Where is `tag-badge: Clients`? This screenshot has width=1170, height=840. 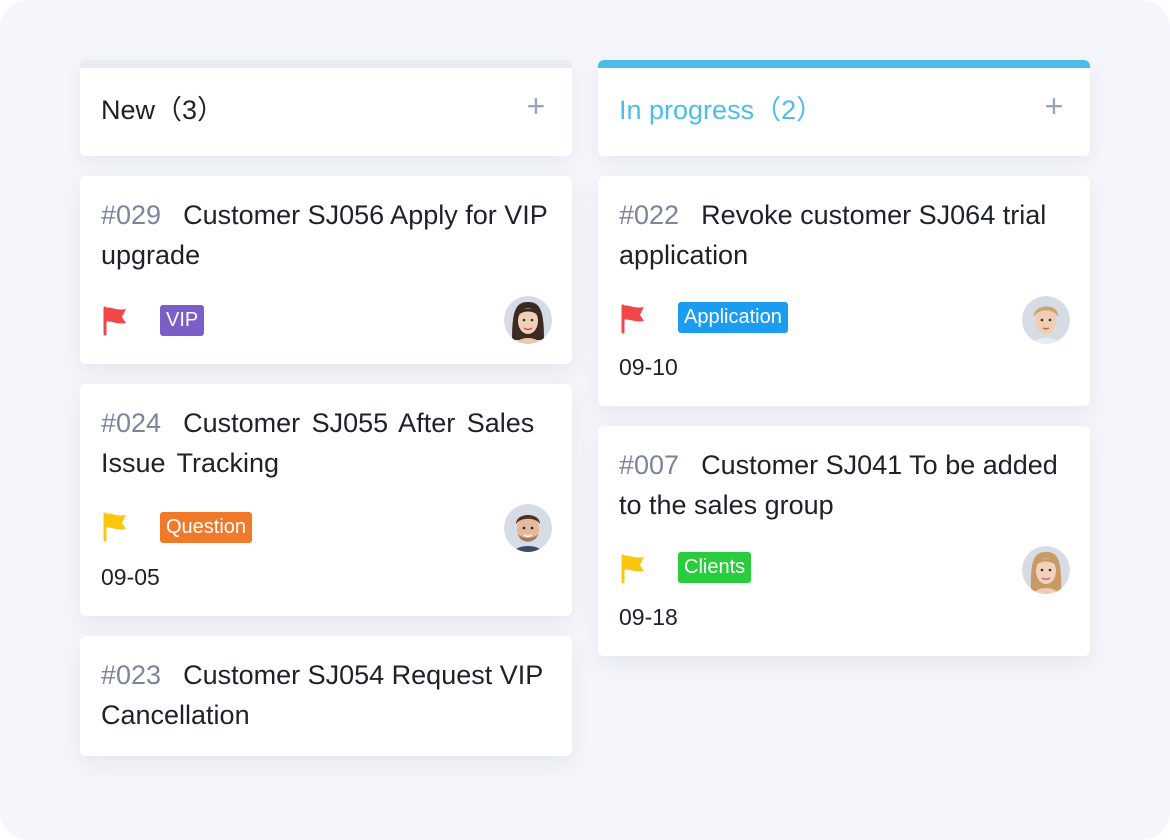
tag-badge: Clients is located at coordinates (715, 567).